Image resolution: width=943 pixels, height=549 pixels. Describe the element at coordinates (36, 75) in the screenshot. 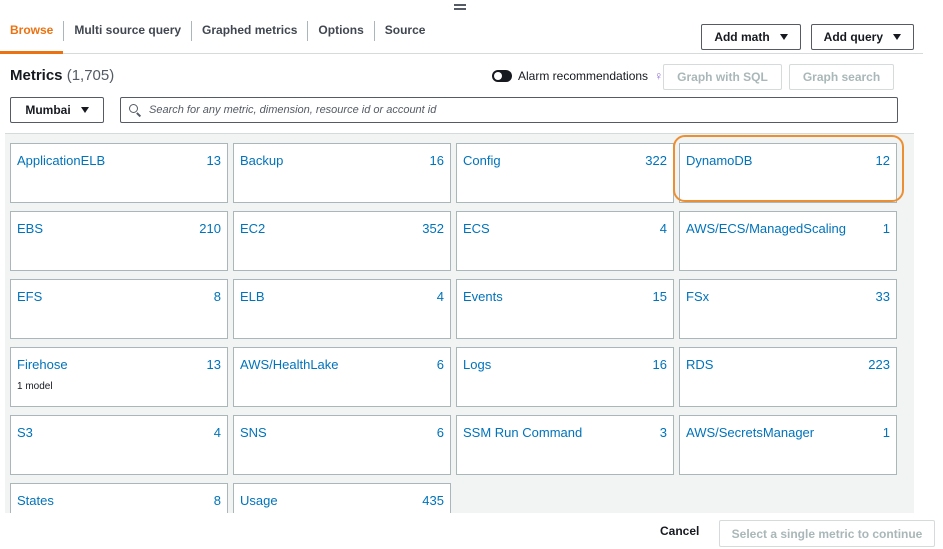

I see `metrics-title: Metrics` at that location.